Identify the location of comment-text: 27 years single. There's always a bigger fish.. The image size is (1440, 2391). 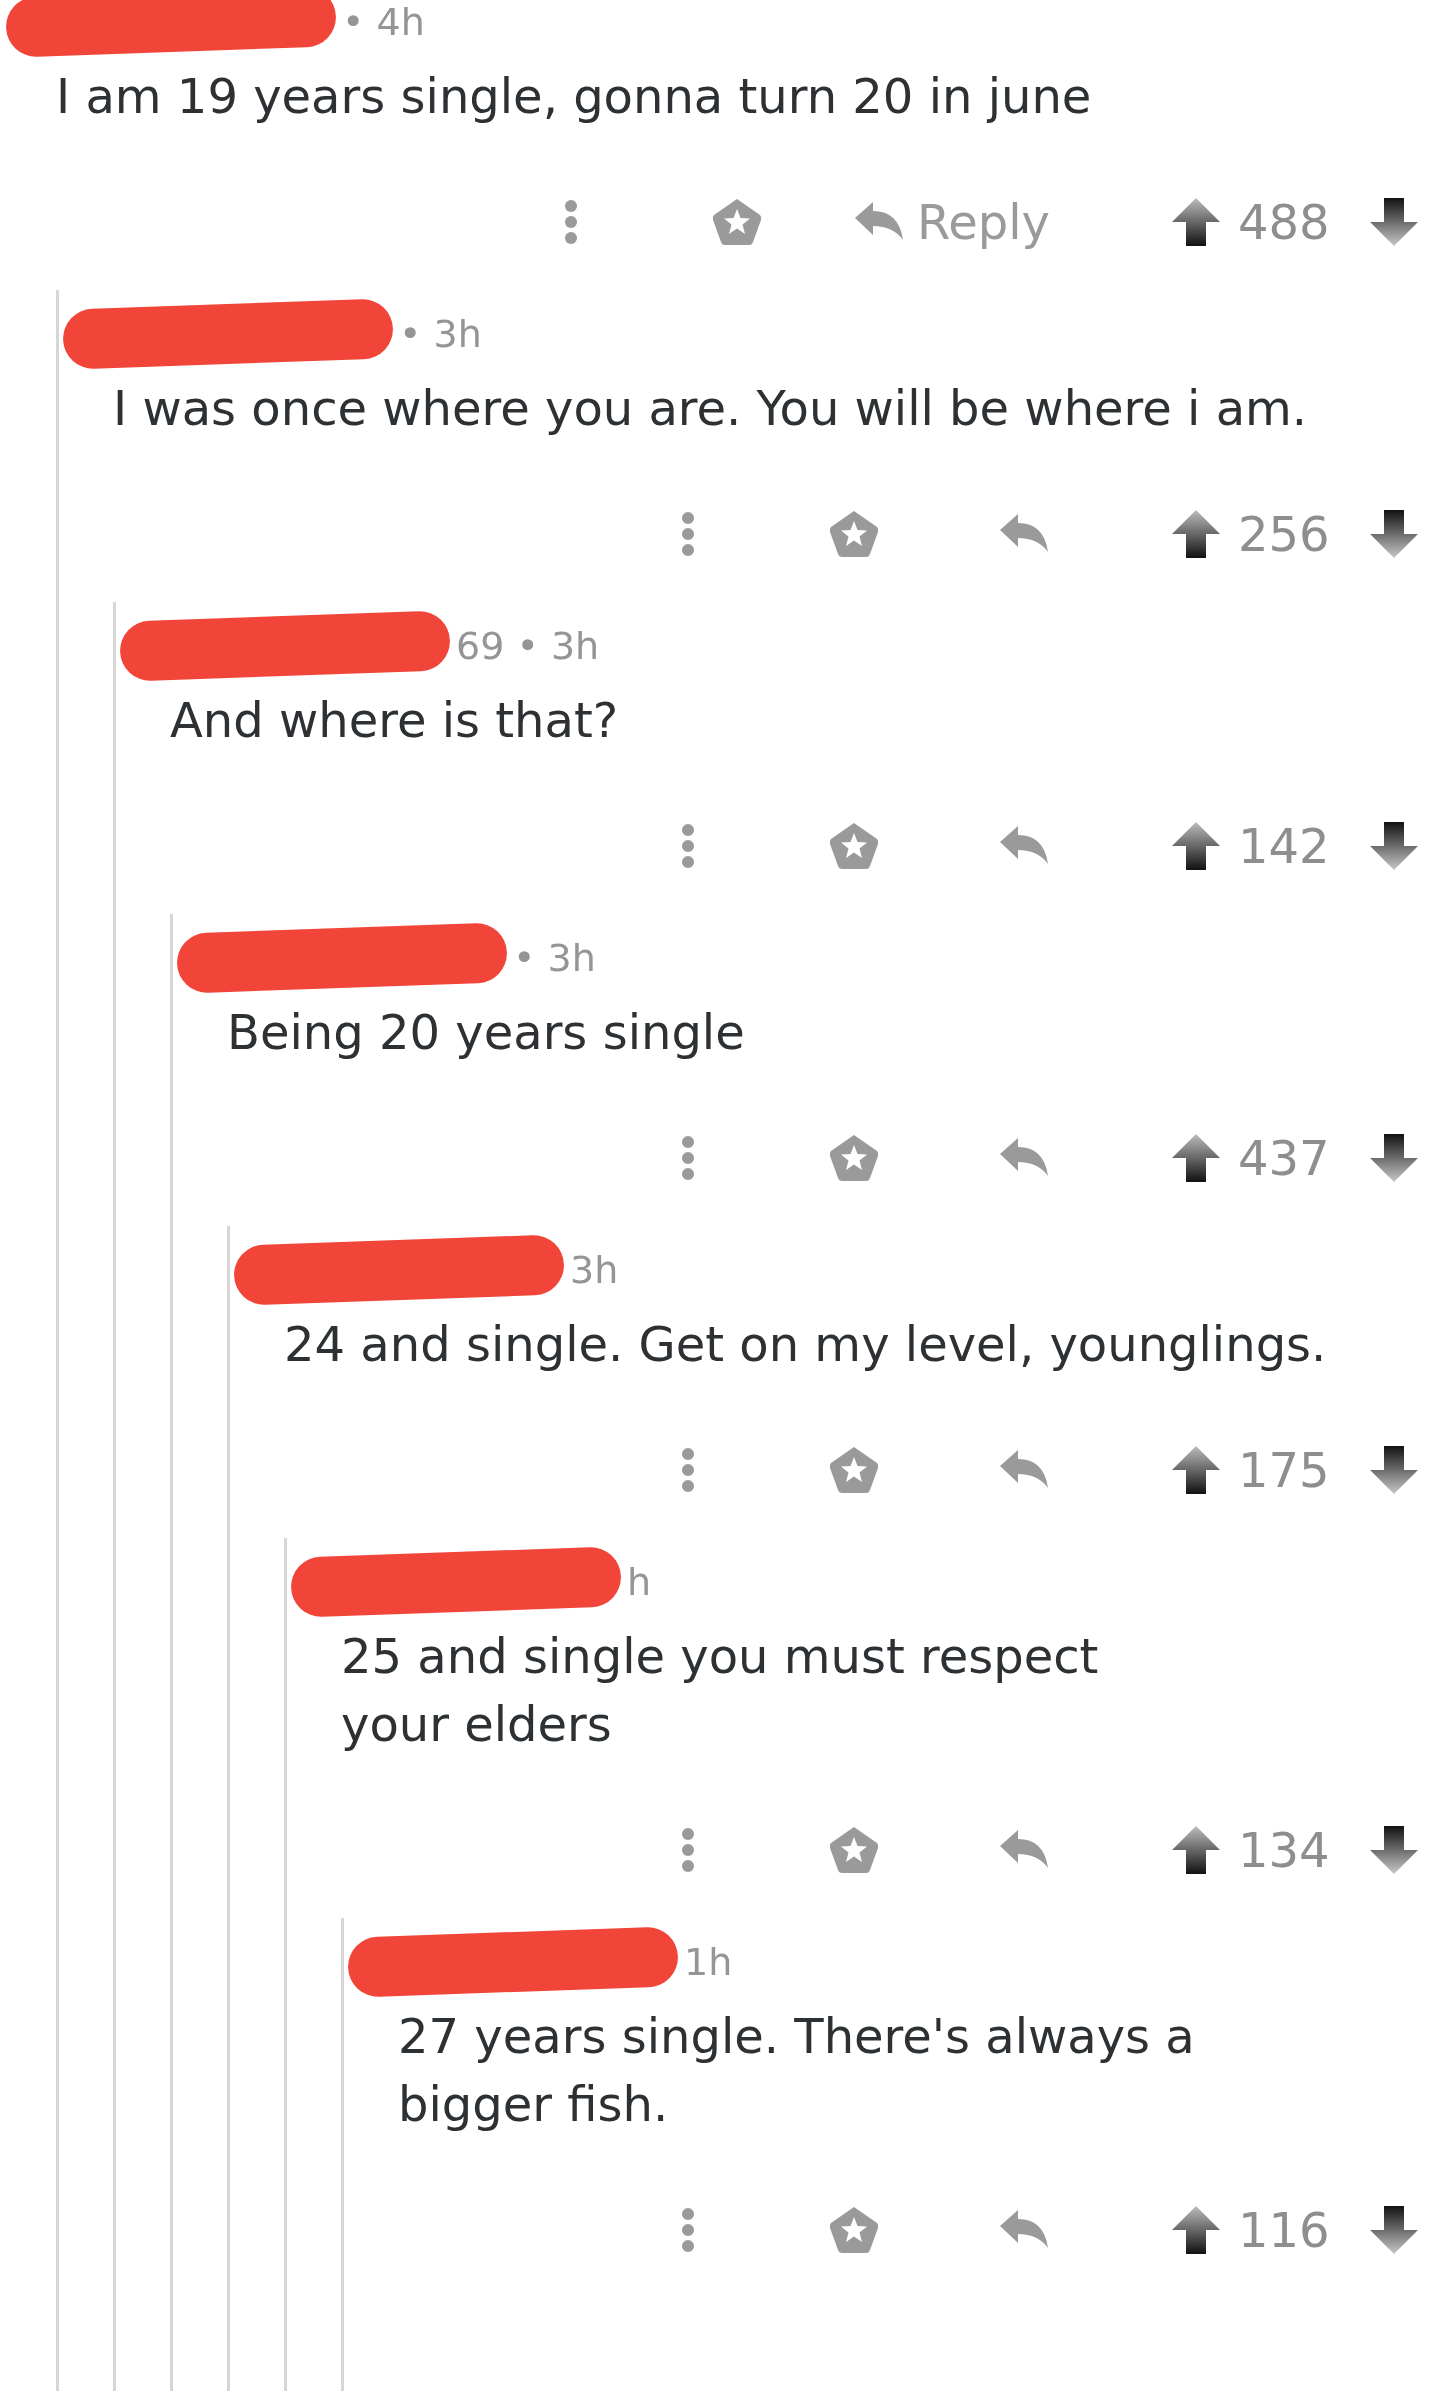
(797, 2070).